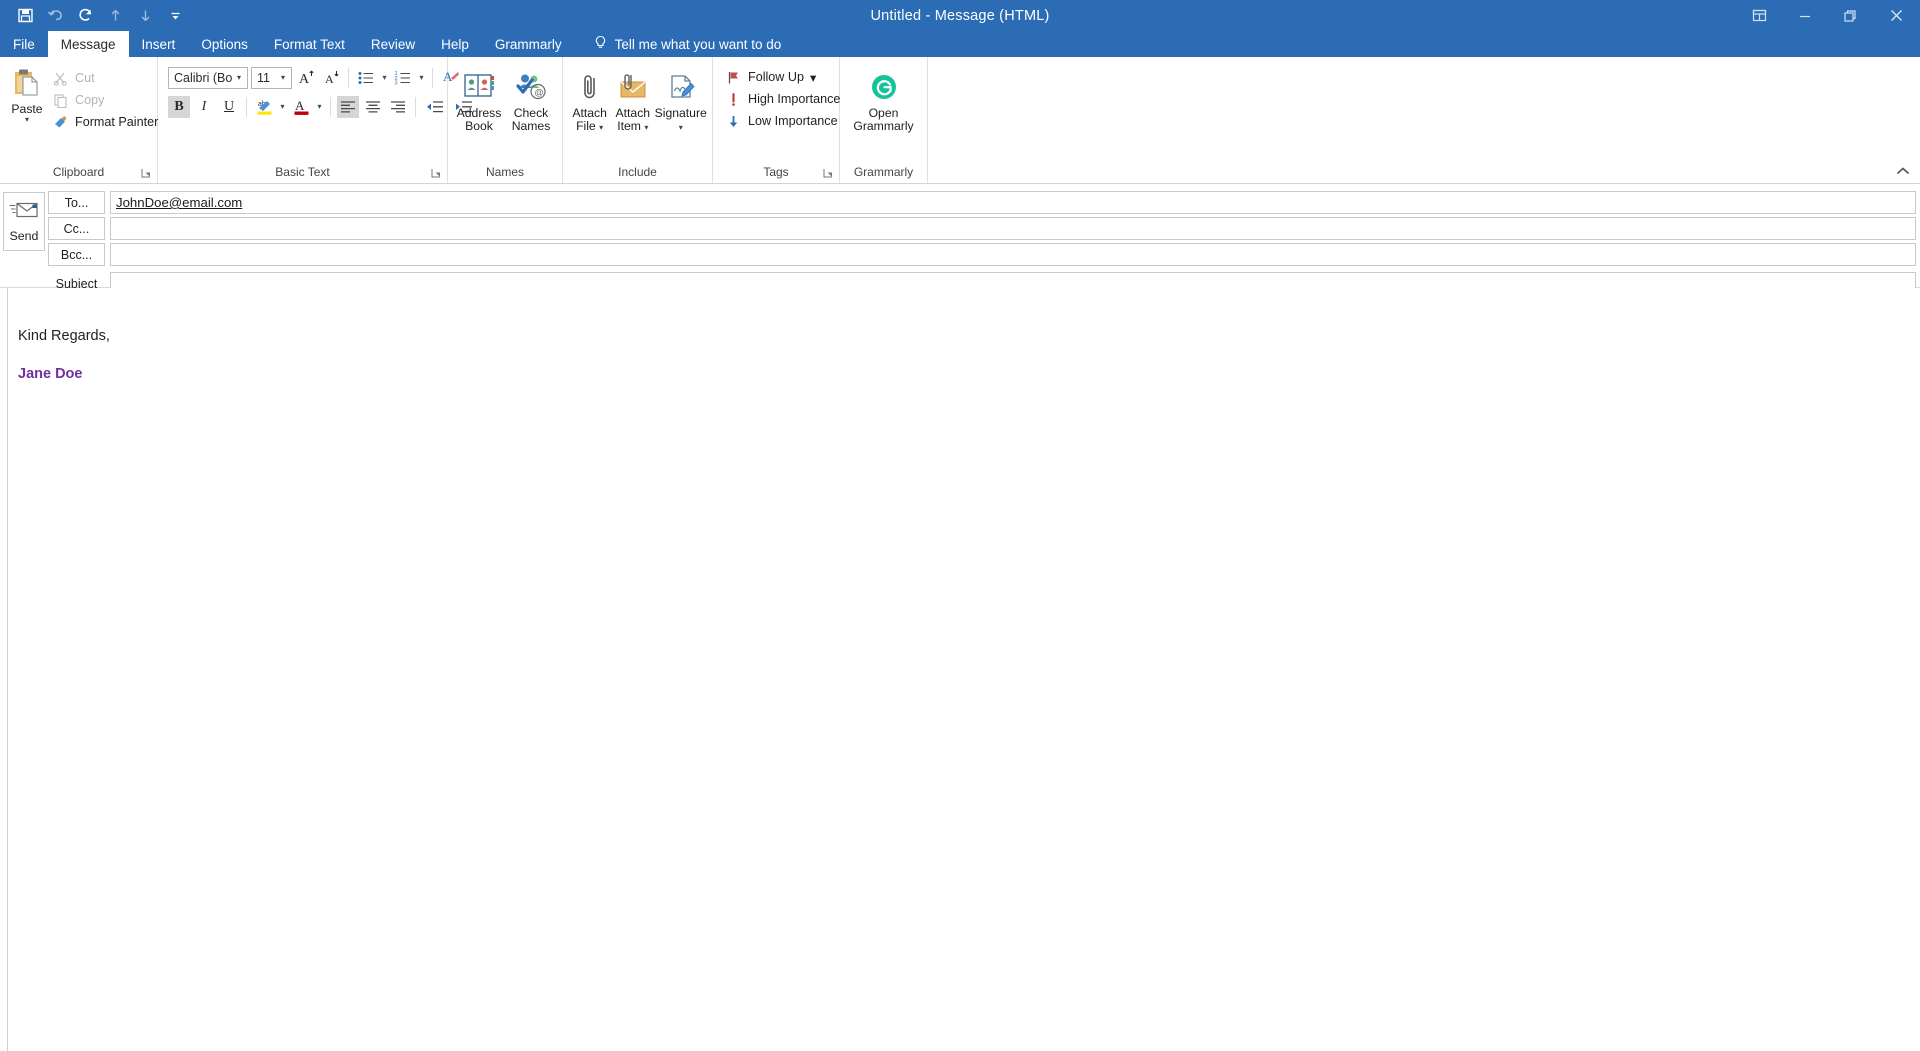 This screenshot has width=1920, height=1051. What do you see at coordinates (884, 100) in the screenshot?
I see `open-grammarly-button: Open Grammarly` at bounding box center [884, 100].